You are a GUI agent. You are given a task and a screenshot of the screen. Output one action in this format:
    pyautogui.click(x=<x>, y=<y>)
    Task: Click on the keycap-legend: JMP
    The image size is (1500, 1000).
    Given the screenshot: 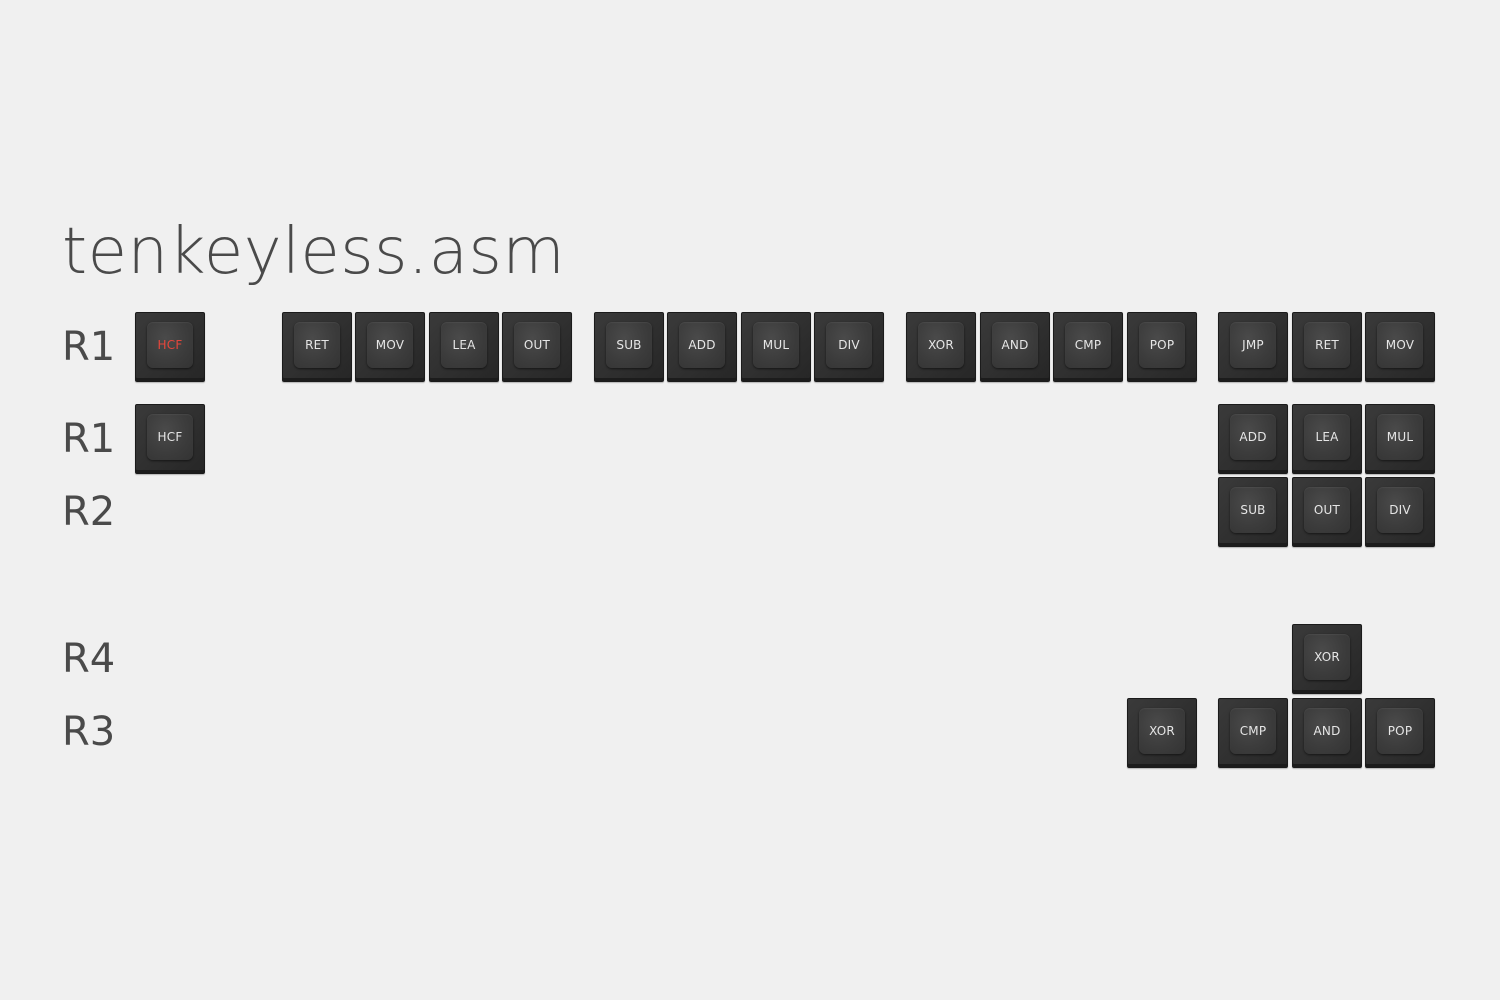 What is the action you would take?
    pyautogui.click(x=1253, y=345)
    